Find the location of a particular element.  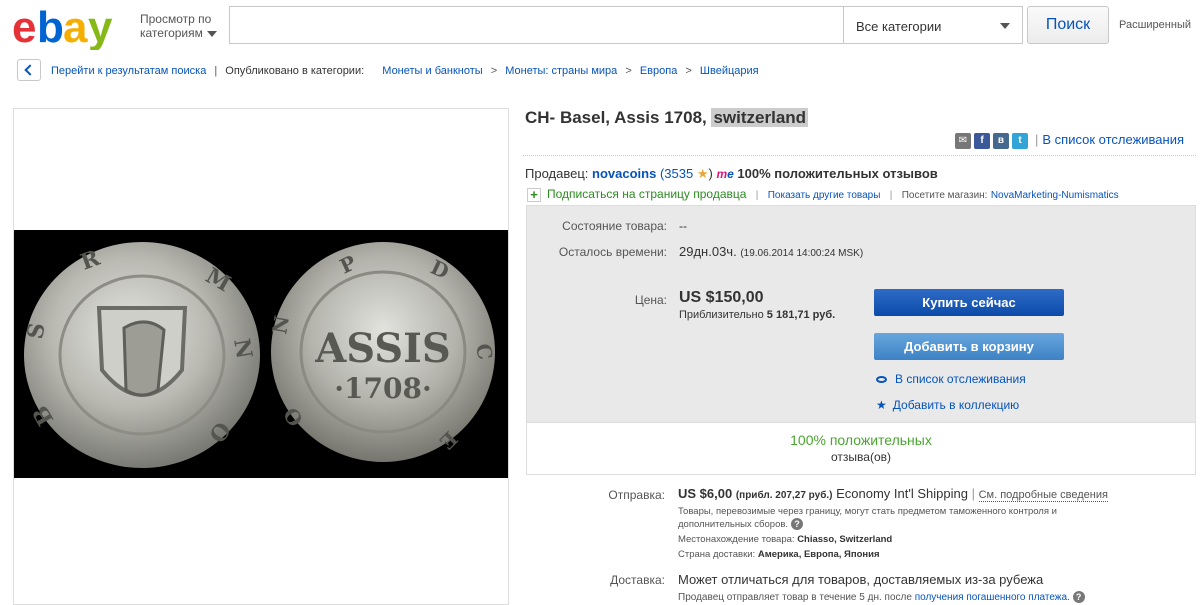

time-left: 29дн.03ч. (19.06.2014 14:00:24 MSK) is located at coordinates (771, 251).